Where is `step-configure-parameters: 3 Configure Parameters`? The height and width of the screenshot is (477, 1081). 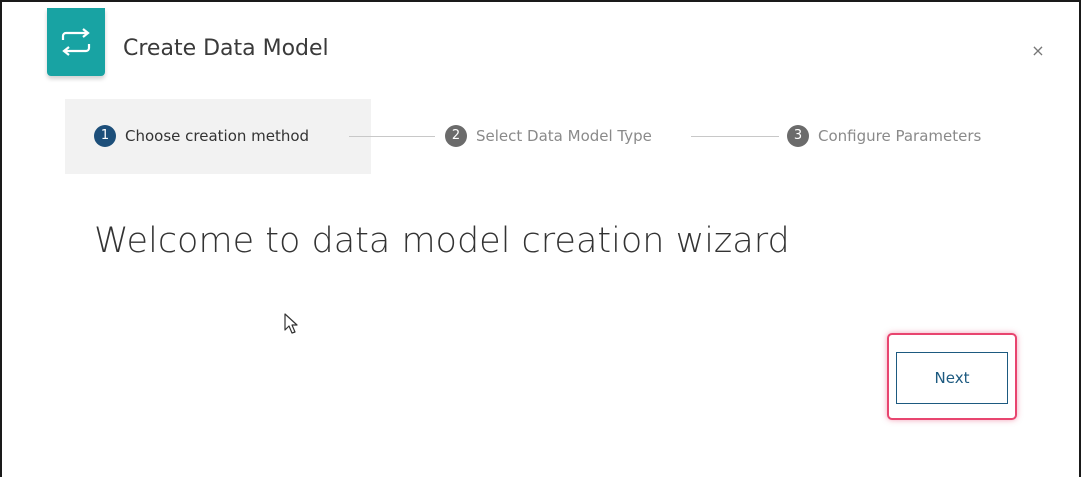 step-configure-parameters: 3 Configure Parameters is located at coordinates (884, 136).